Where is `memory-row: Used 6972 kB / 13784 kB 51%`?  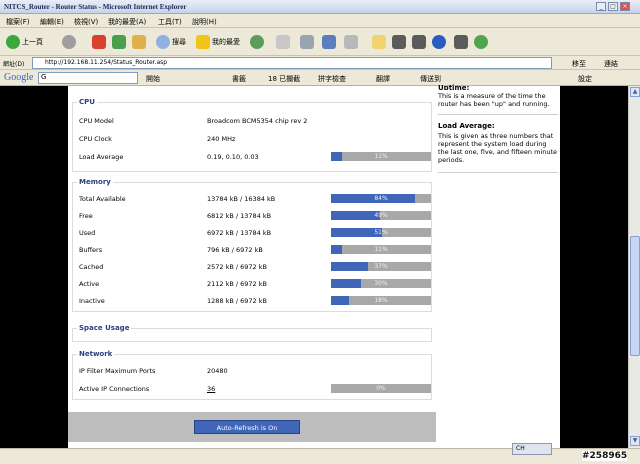
memory-row: Used 6972 kB / 13784 kB 51% is located at coordinates (254, 233).